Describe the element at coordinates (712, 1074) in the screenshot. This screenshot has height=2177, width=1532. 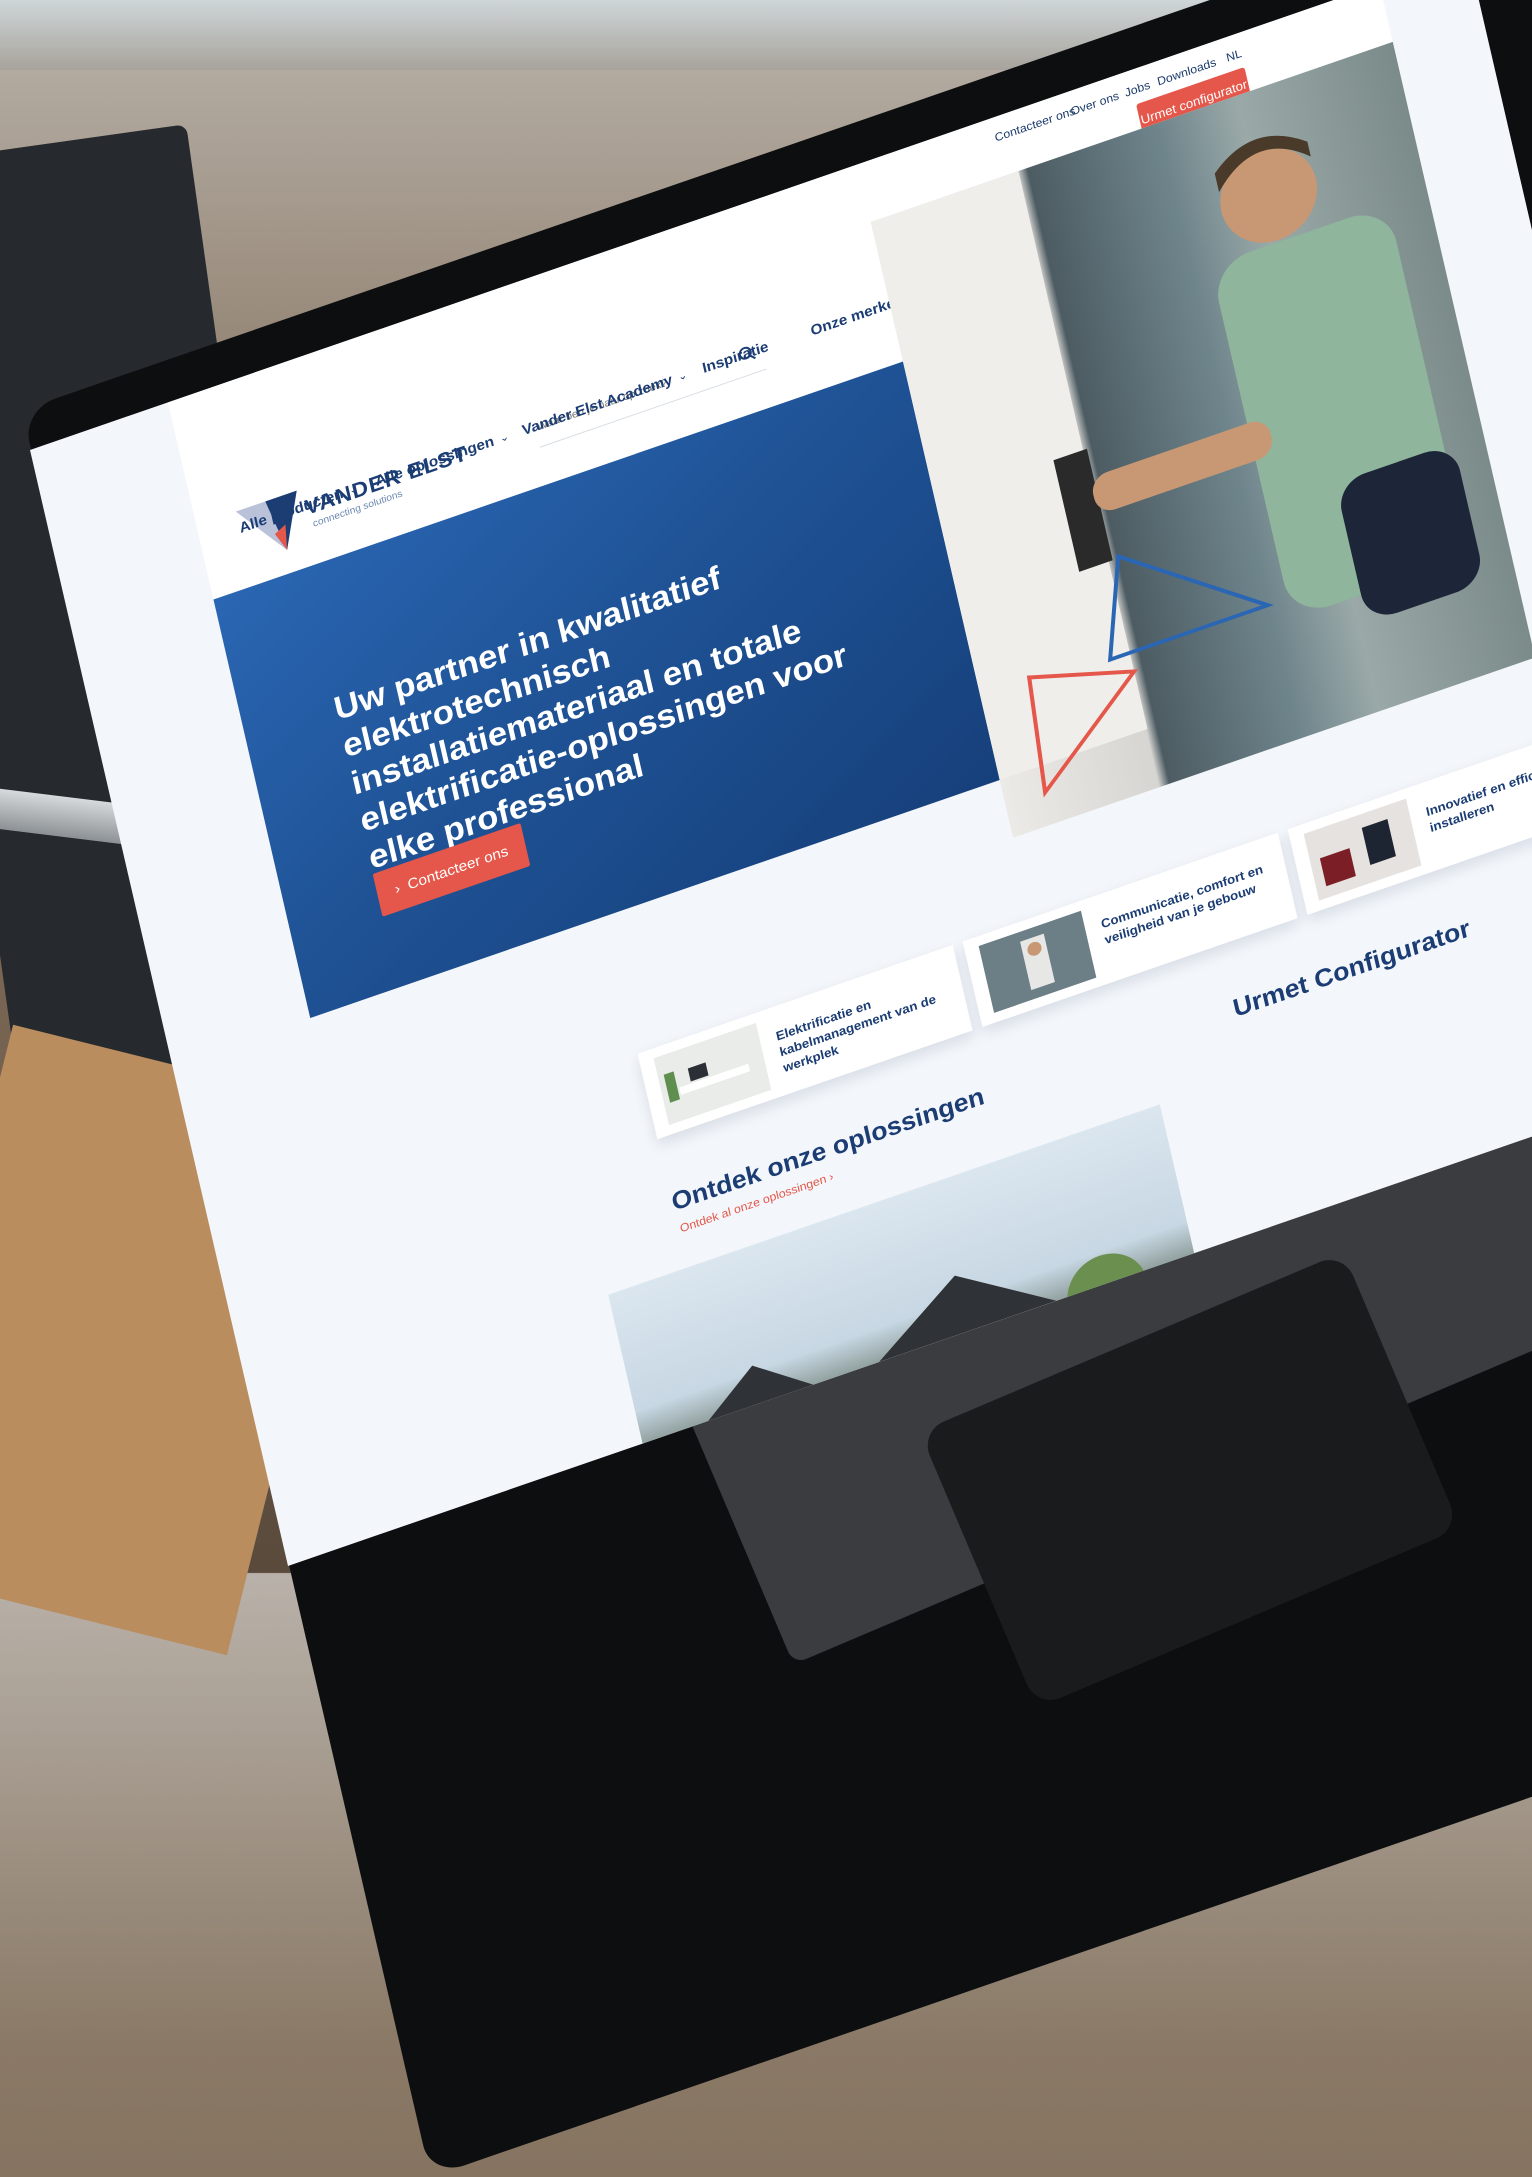
I see `office-thumbnail-image` at that location.